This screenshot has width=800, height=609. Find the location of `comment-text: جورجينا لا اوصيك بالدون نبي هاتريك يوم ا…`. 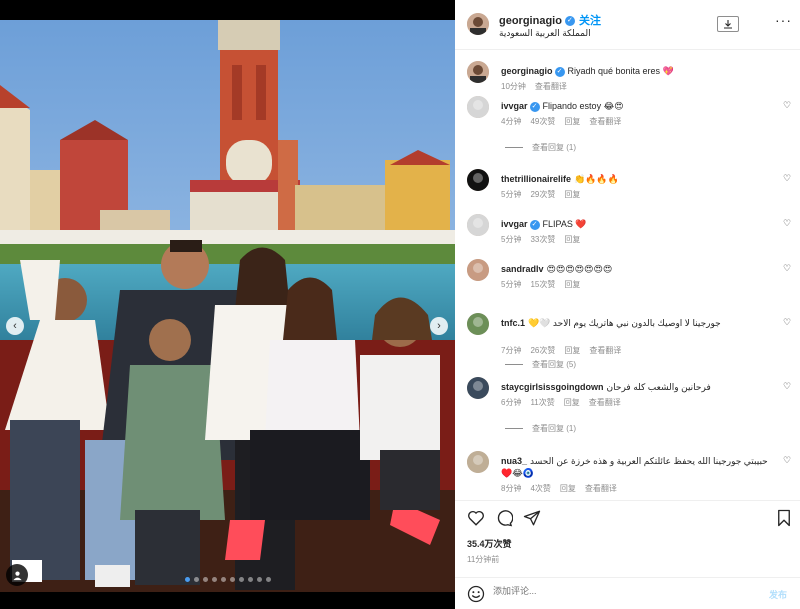

comment-text: جورجينا لا اوصيك بالدون نبي هاتريك يوم ا… is located at coordinates (624, 323).